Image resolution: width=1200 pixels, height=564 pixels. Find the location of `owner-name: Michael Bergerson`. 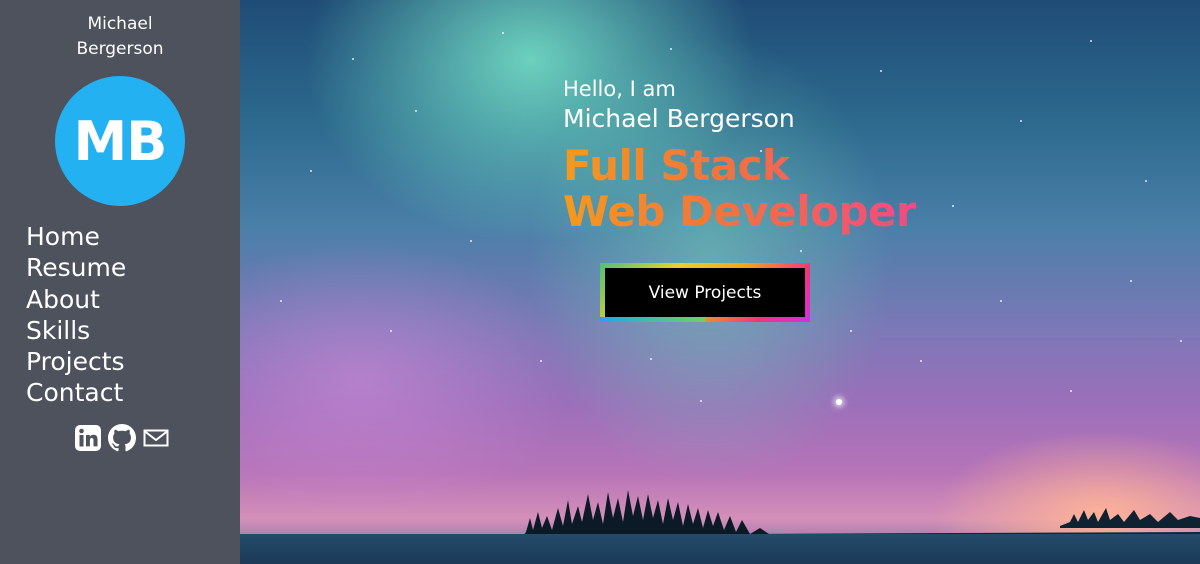

owner-name: Michael Bergerson is located at coordinates (120, 36).